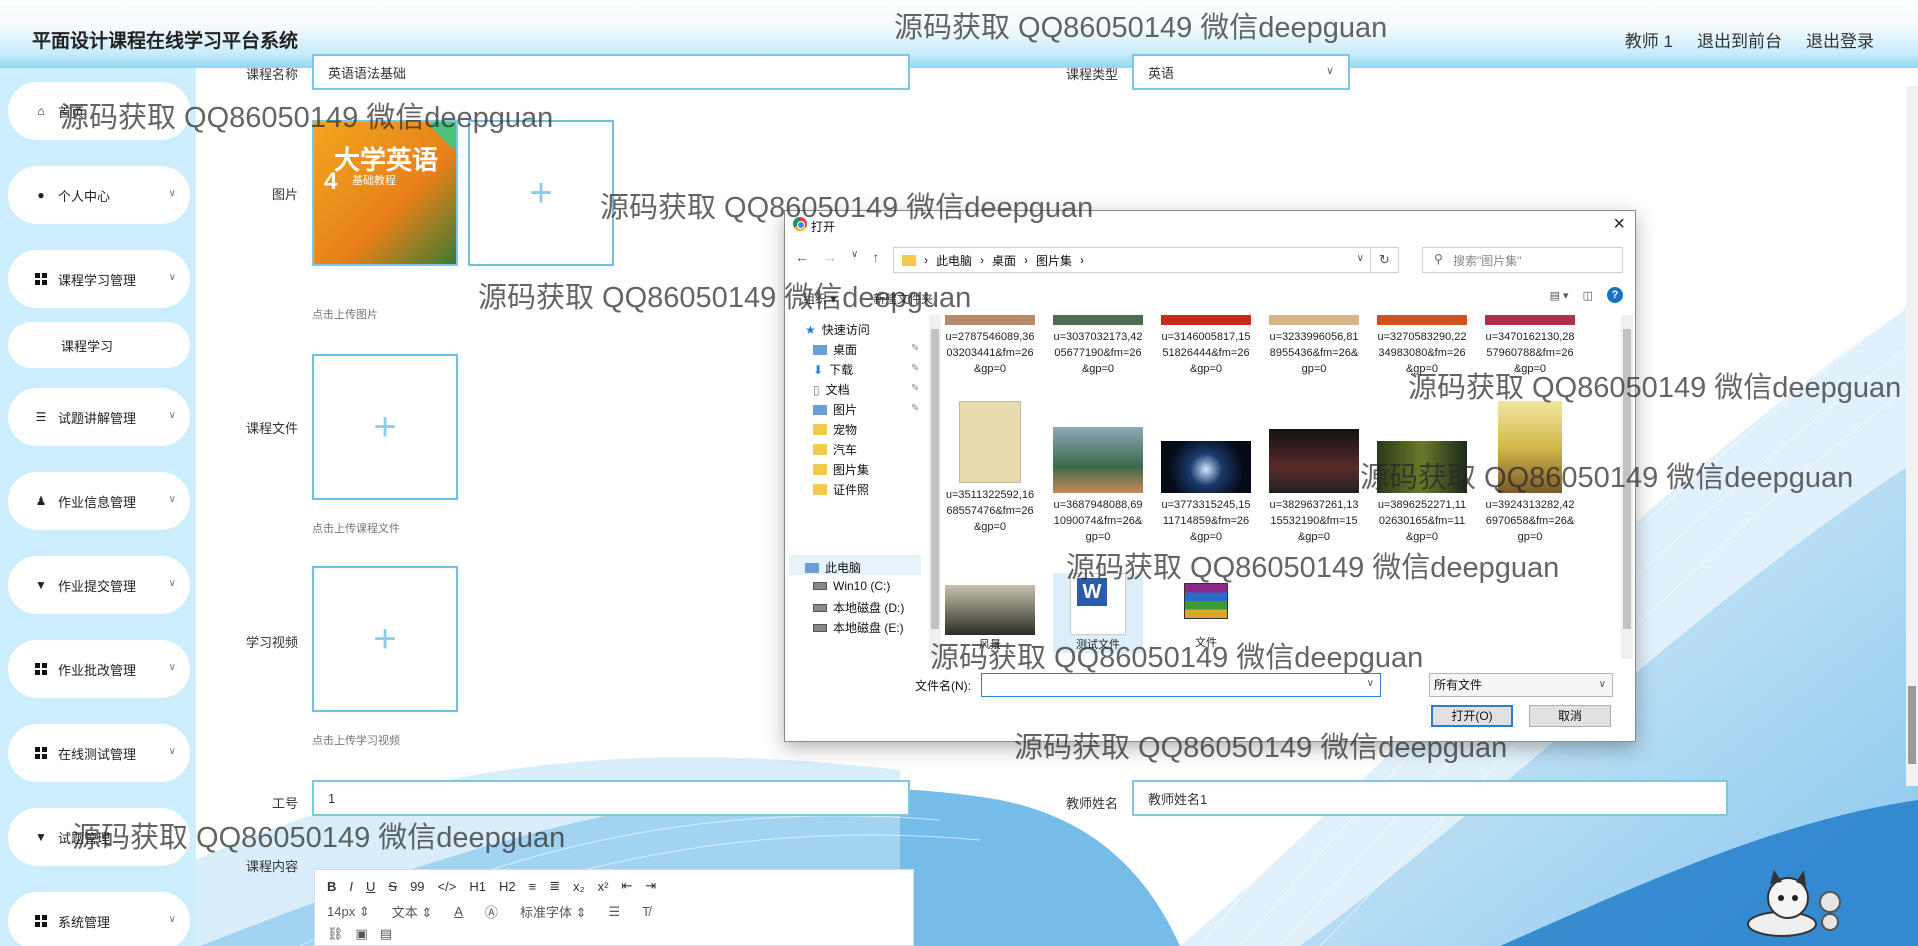 This screenshot has width=1918, height=946. Describe the element at coordinates (611, 798) in the screenshot. I see `work-id-input: 1` at that location.